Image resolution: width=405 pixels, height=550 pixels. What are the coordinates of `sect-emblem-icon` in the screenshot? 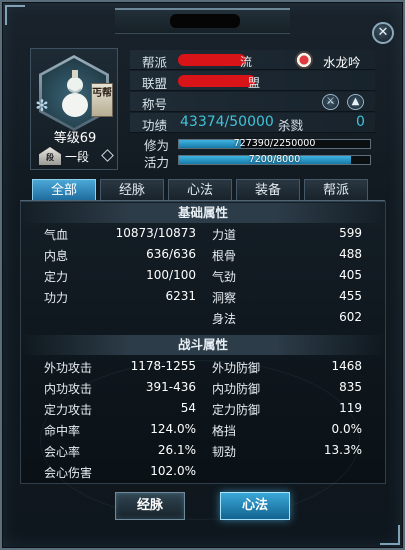 It's located at (304, 60).